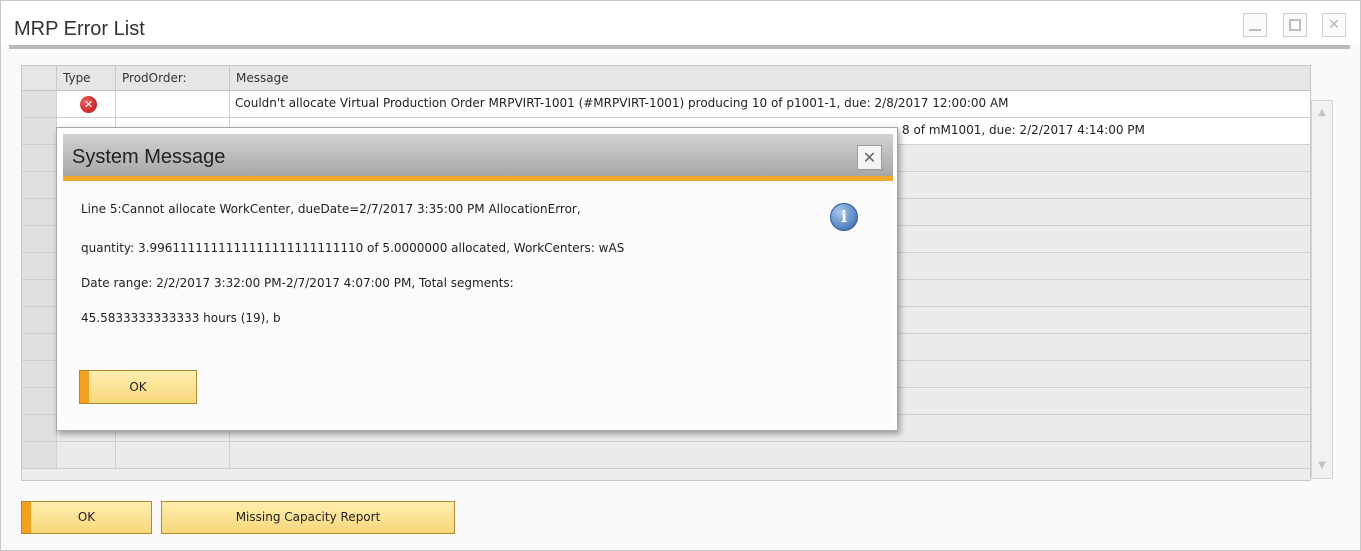 The image size is (1361, 551). I want to click on scroll-up-icon: ▲, so click(1322, 113).